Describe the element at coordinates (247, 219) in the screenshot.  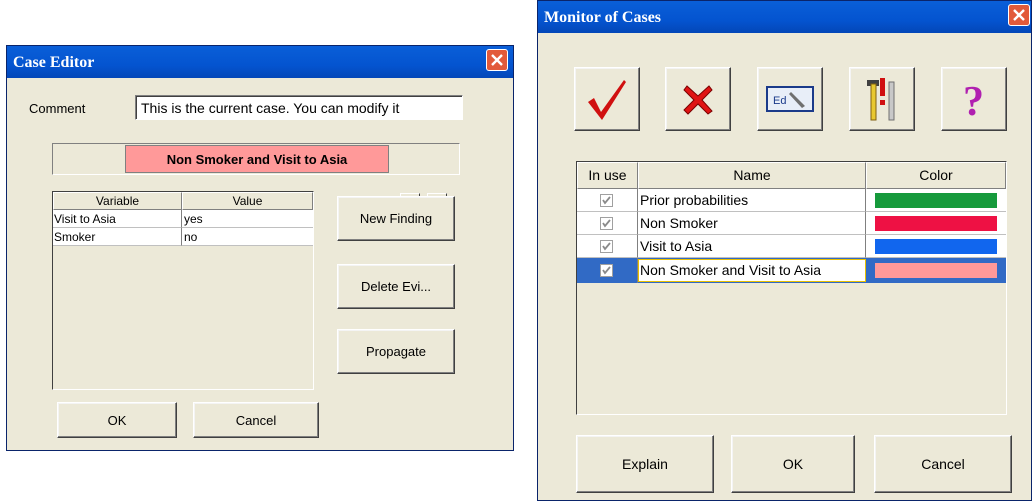
I see `value-cell: yes` at that location.